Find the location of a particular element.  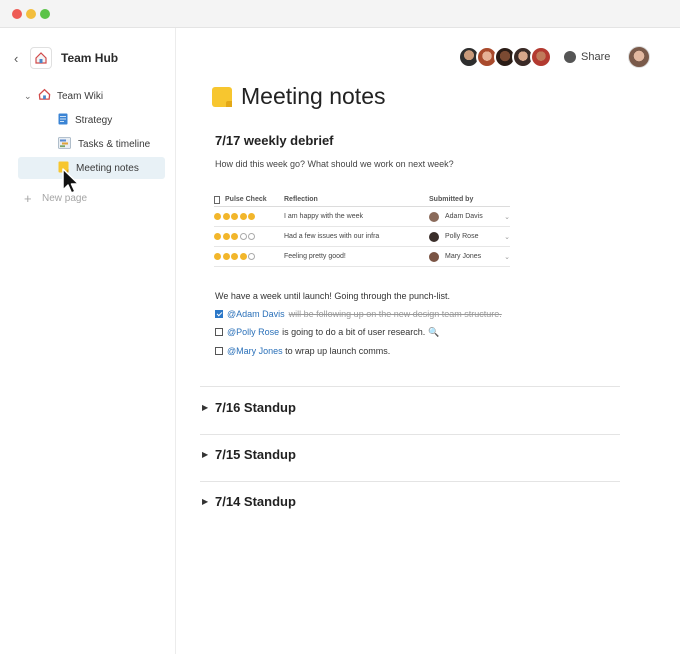

magnifier-icon: 🔍 is located at coordinates (434, 331).